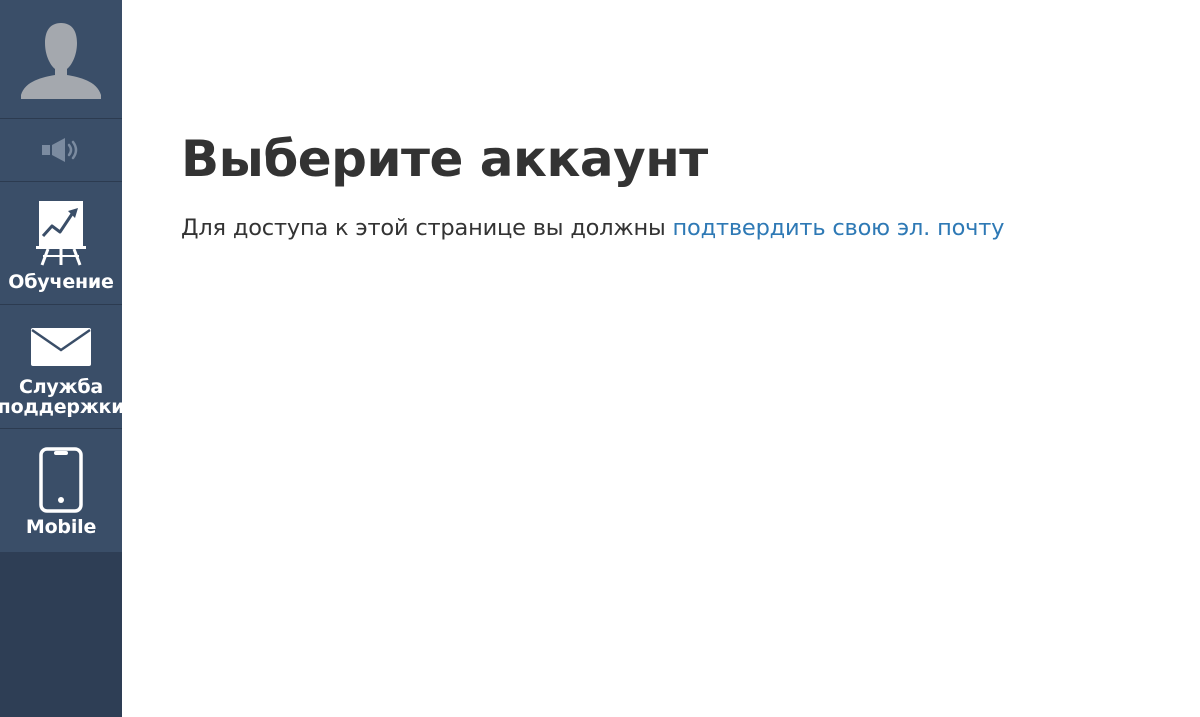 The image size is (1200, 717). Describe the element at coordinates (444, 159) in the screenshot. I see `page-title: Выберите аккаунт` at that location.